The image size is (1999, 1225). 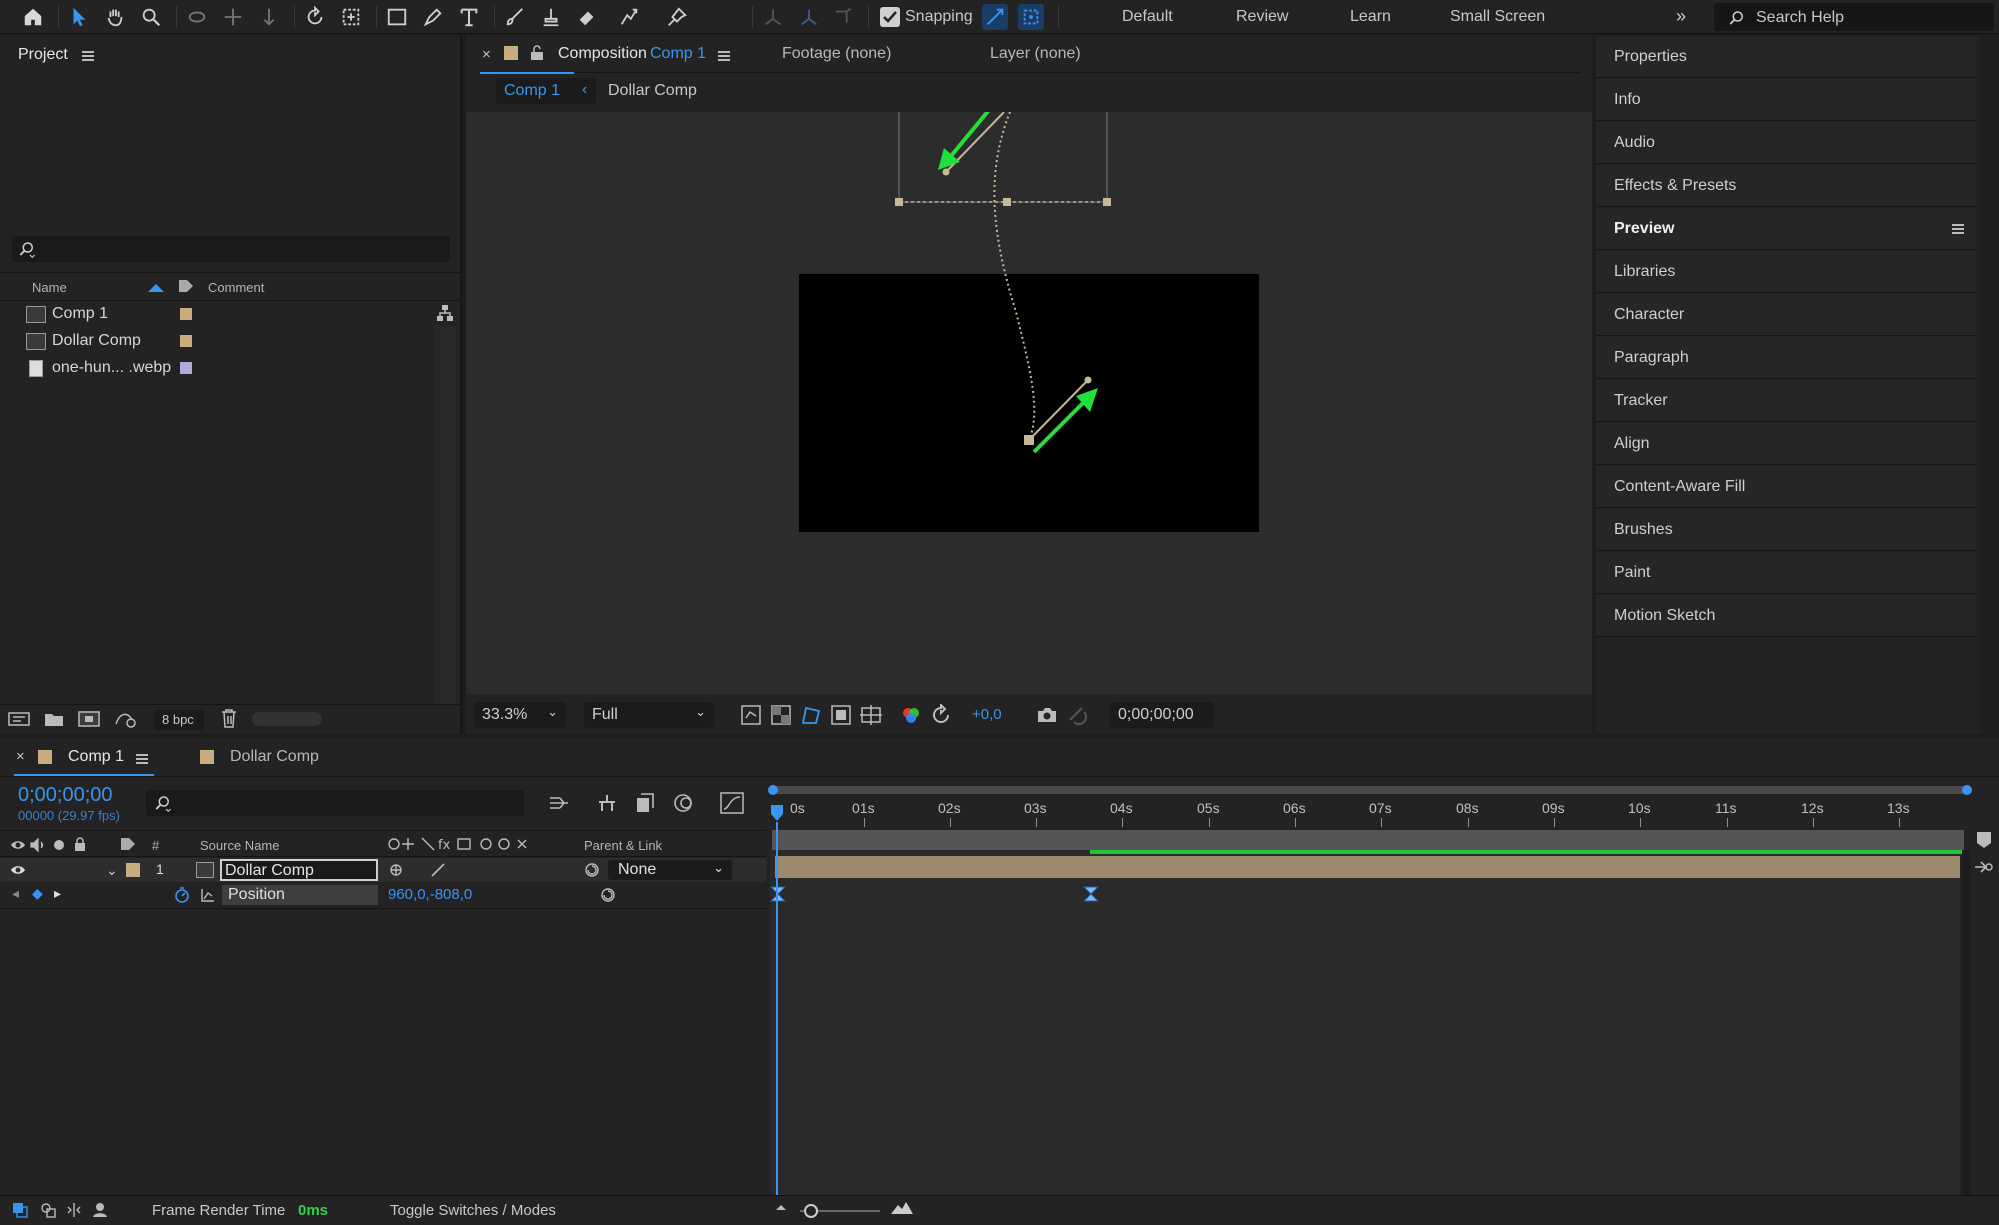 What do you see at coordinates (396, 870) in the screenshot?
I see `shy-switch-icon` at bounding box center [396, 870].